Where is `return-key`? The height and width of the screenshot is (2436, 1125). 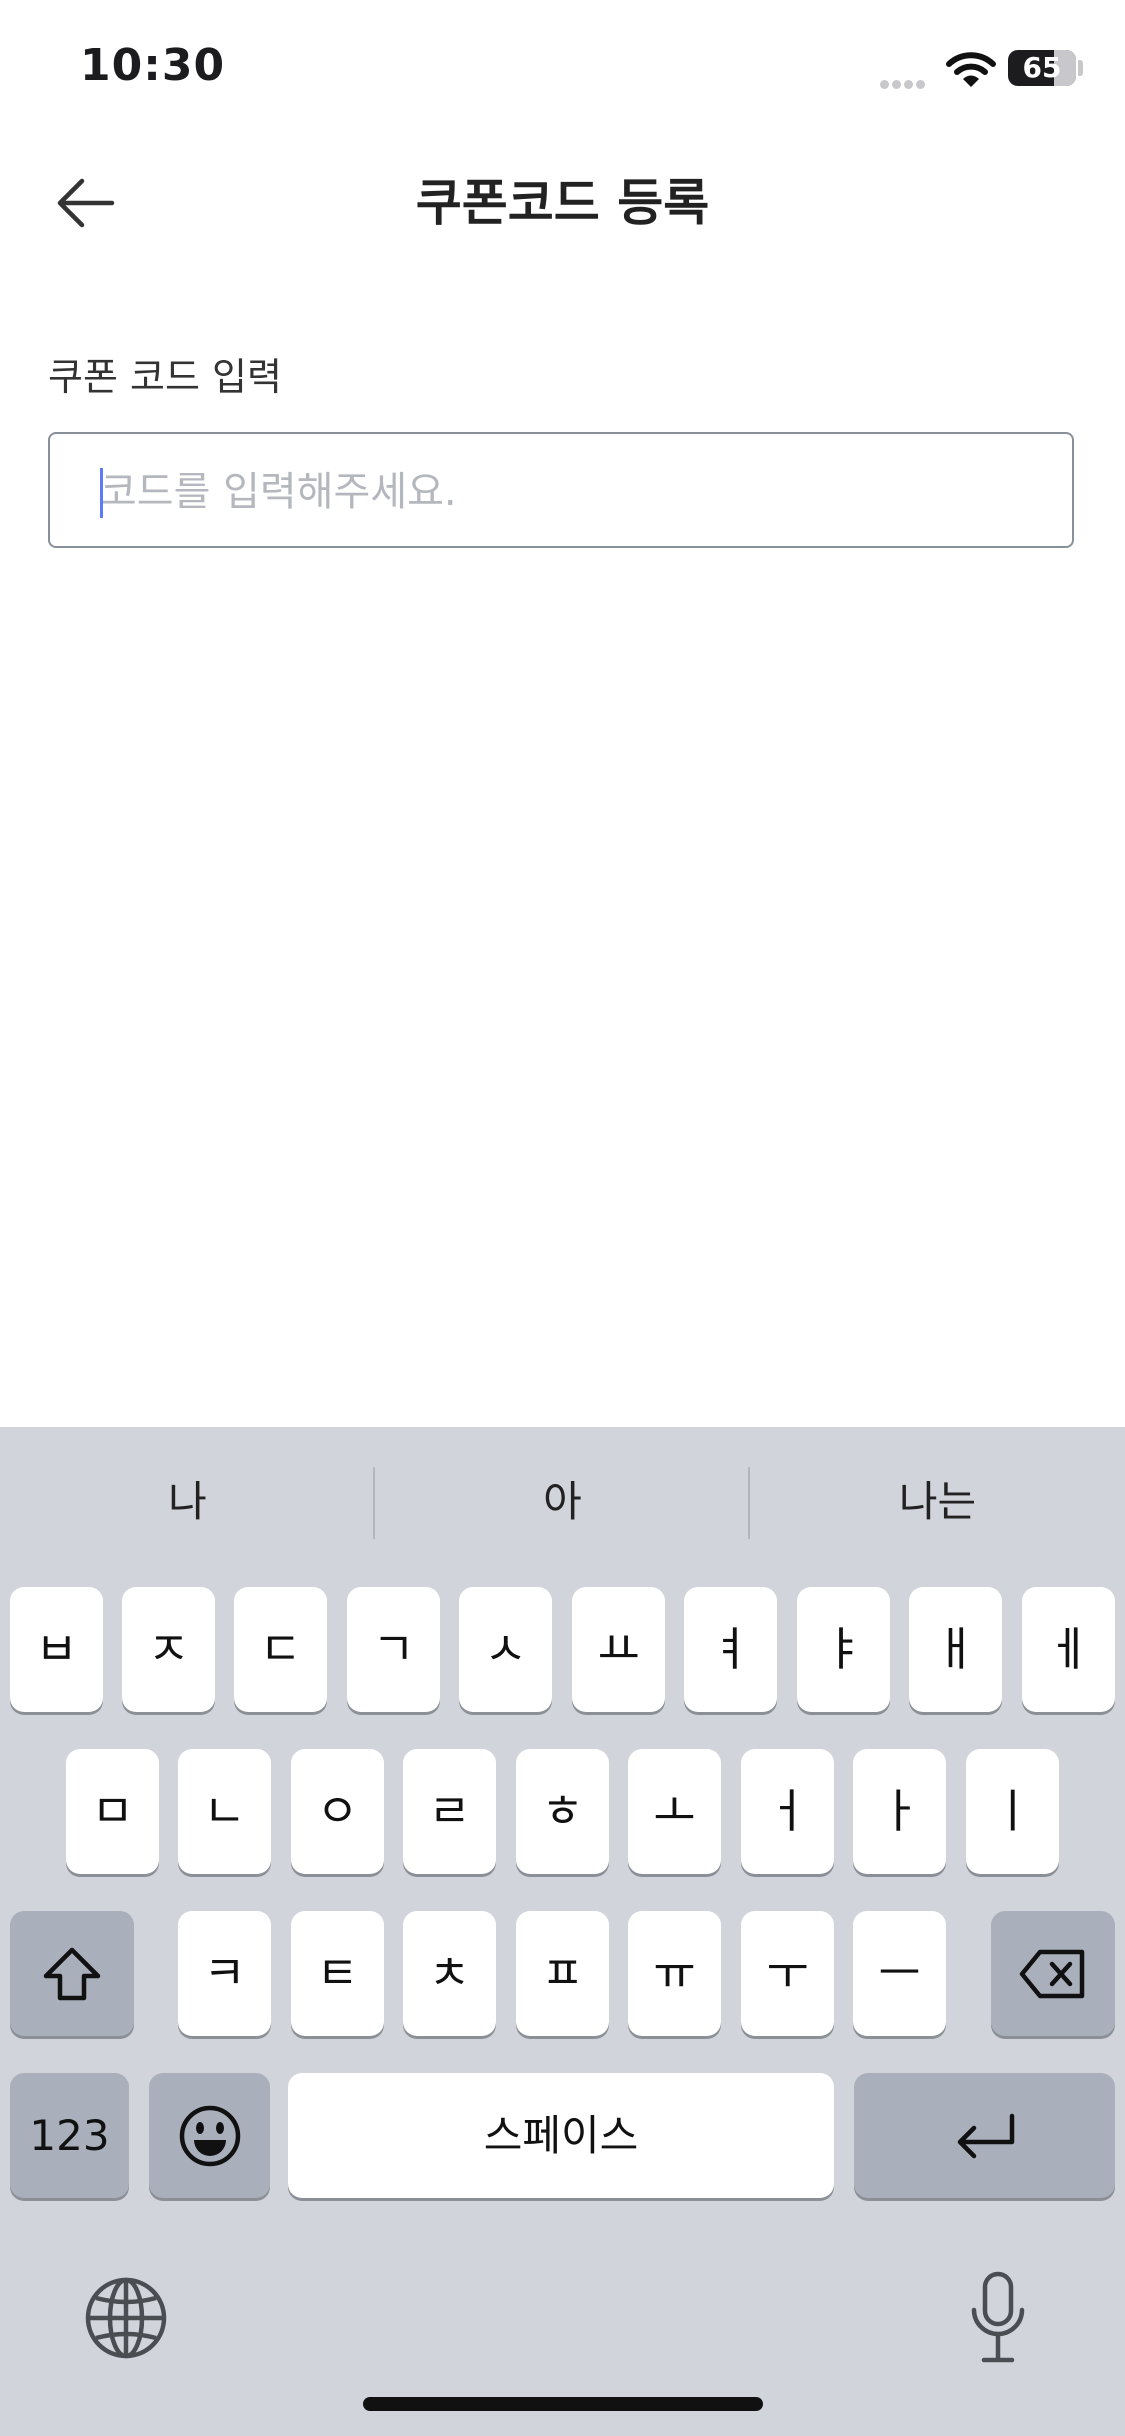 return-key is located at coordinates (984, 2135).